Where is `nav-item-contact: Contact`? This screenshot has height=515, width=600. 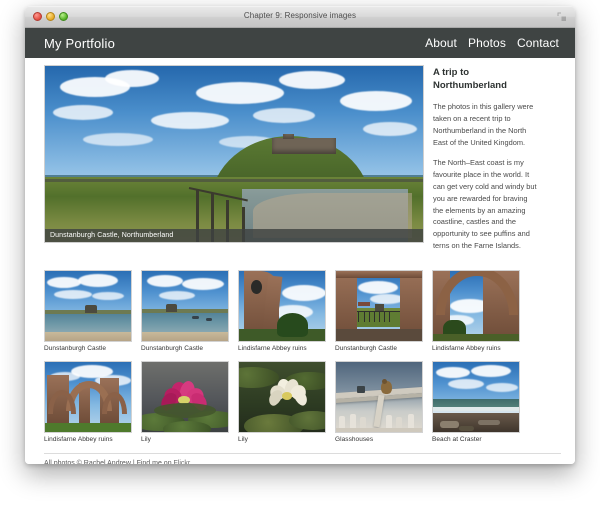
nav-item-contact: Contact is located at coordinates (538, 43).